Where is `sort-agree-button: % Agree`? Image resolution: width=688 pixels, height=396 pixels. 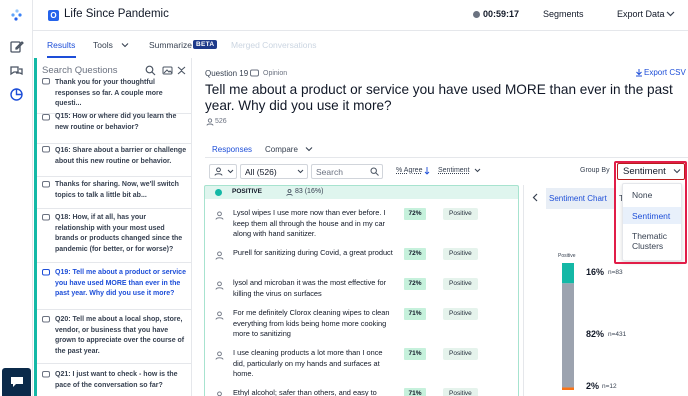
sort-agree-button: % Agree is located at coordinates (409, 170).